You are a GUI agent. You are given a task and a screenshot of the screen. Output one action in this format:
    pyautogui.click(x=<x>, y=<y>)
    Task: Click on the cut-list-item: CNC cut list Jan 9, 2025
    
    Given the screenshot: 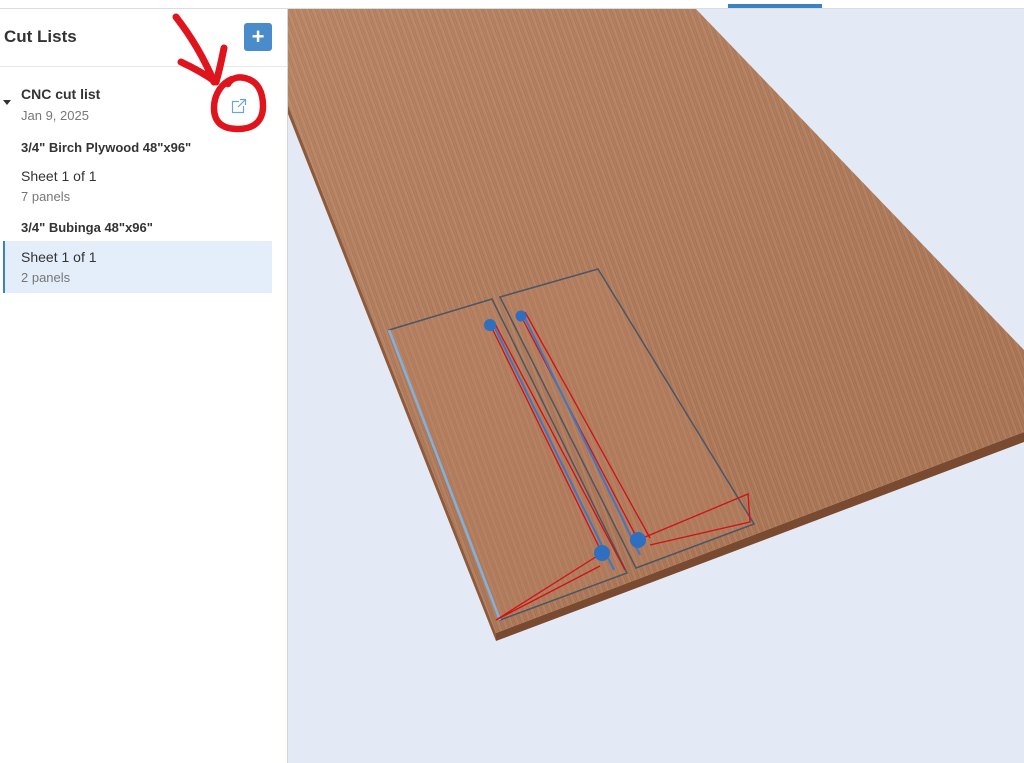 What is the action you would take?
    pyautogui.click(x=143, y=97)
    